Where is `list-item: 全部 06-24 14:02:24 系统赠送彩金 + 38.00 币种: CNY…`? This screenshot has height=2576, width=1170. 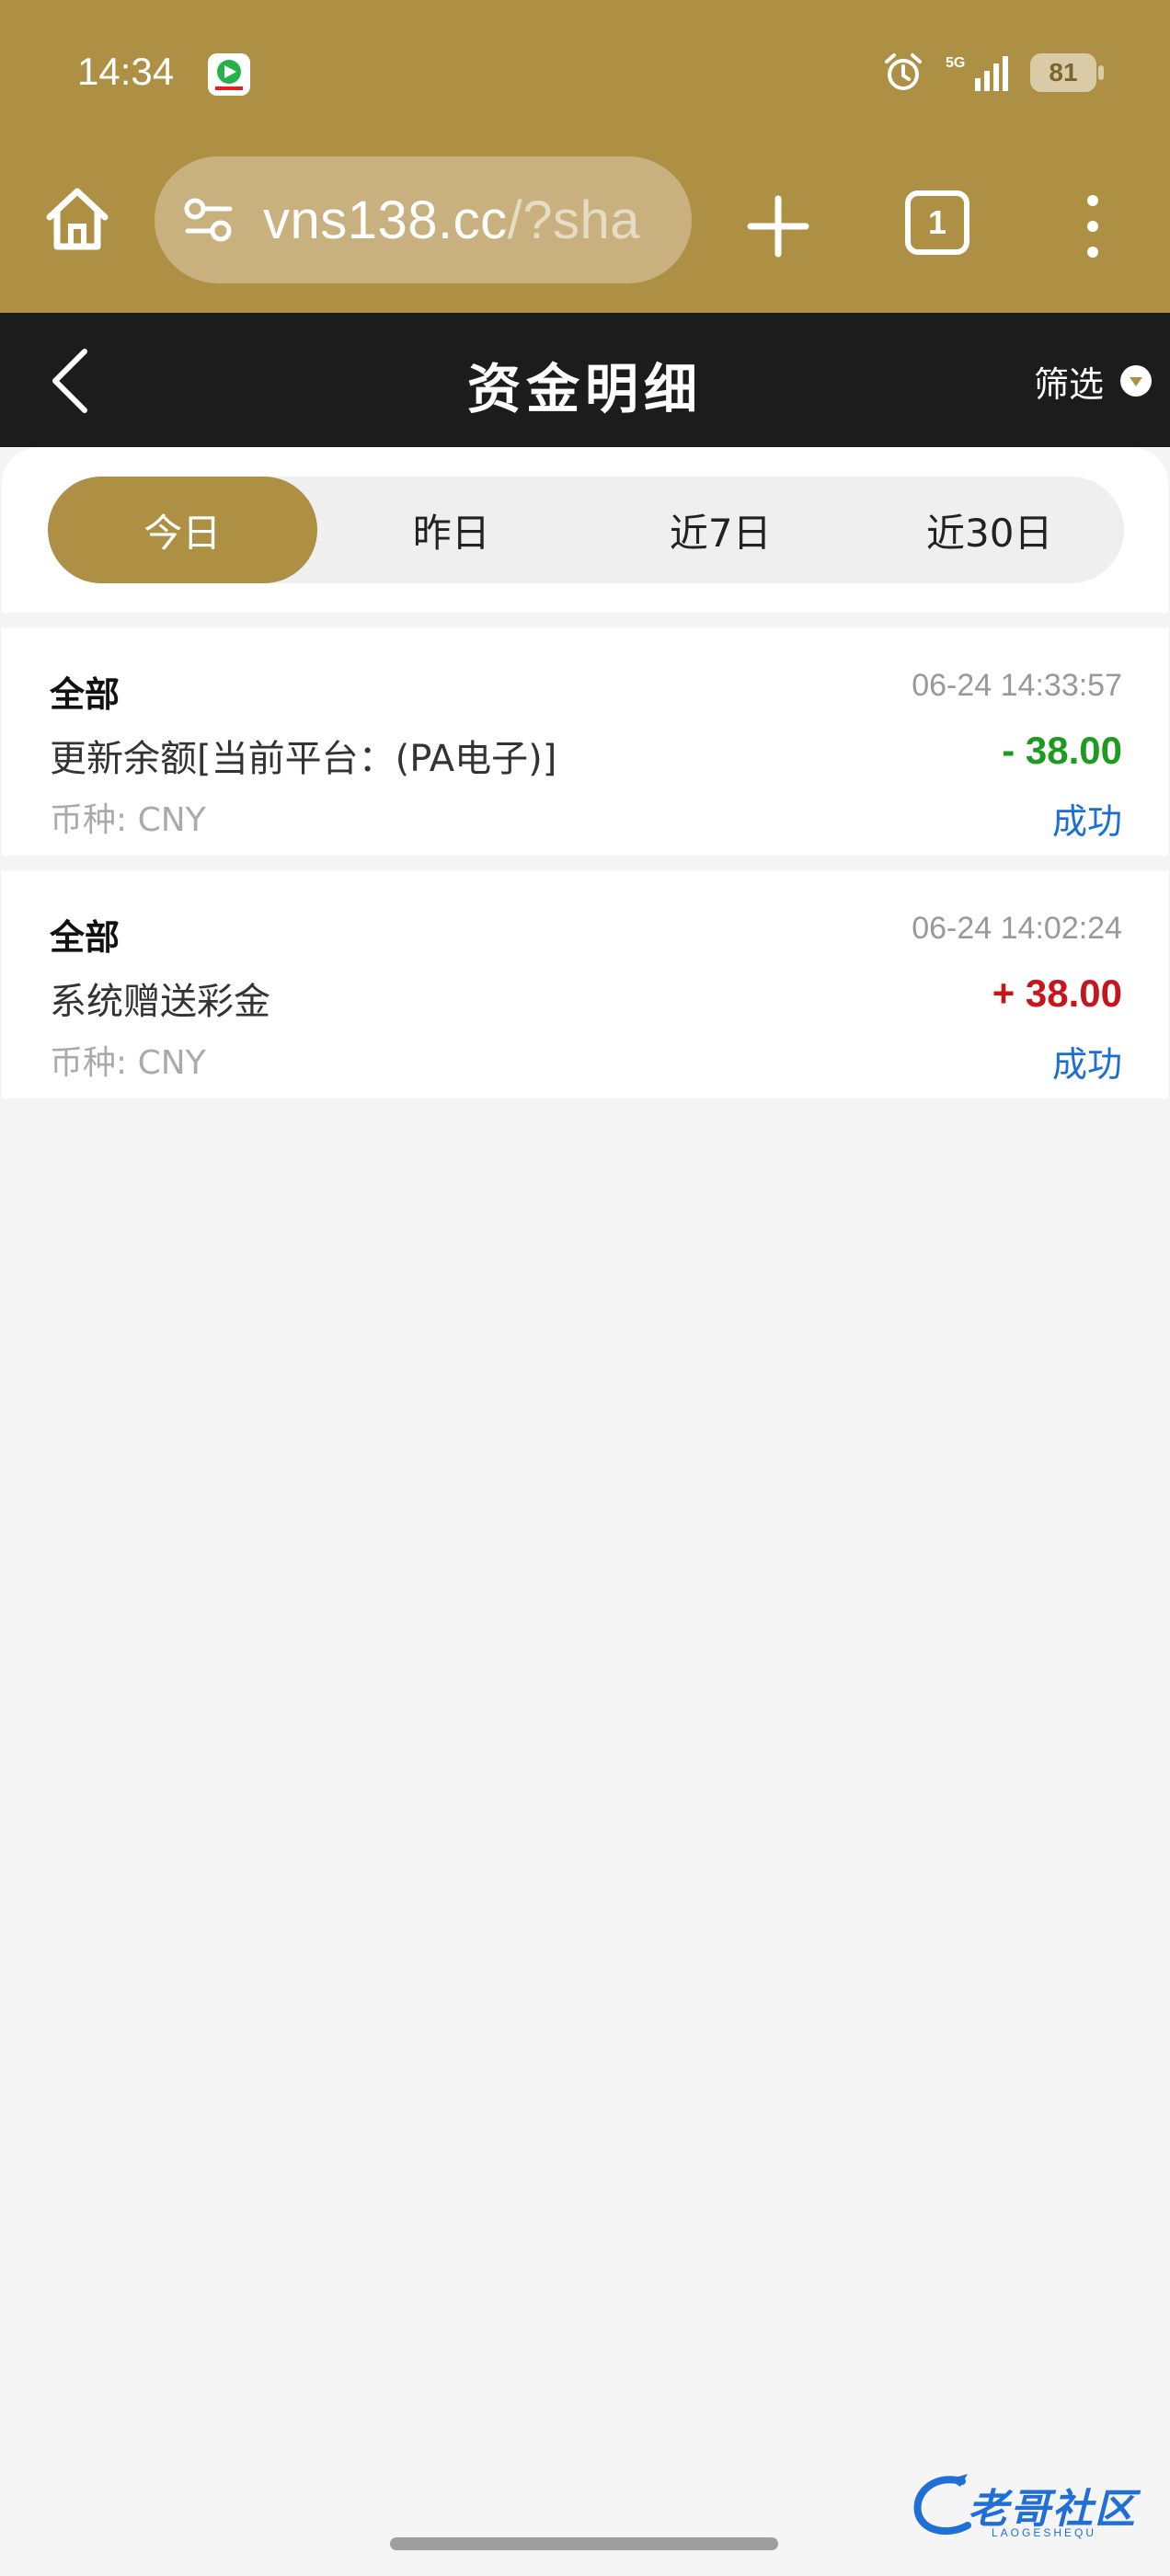
list-item: 全部 06-24 14:02:24 系统赠送彩金 + 38.00 币种: CNY… is located at coordinates (585, 984).